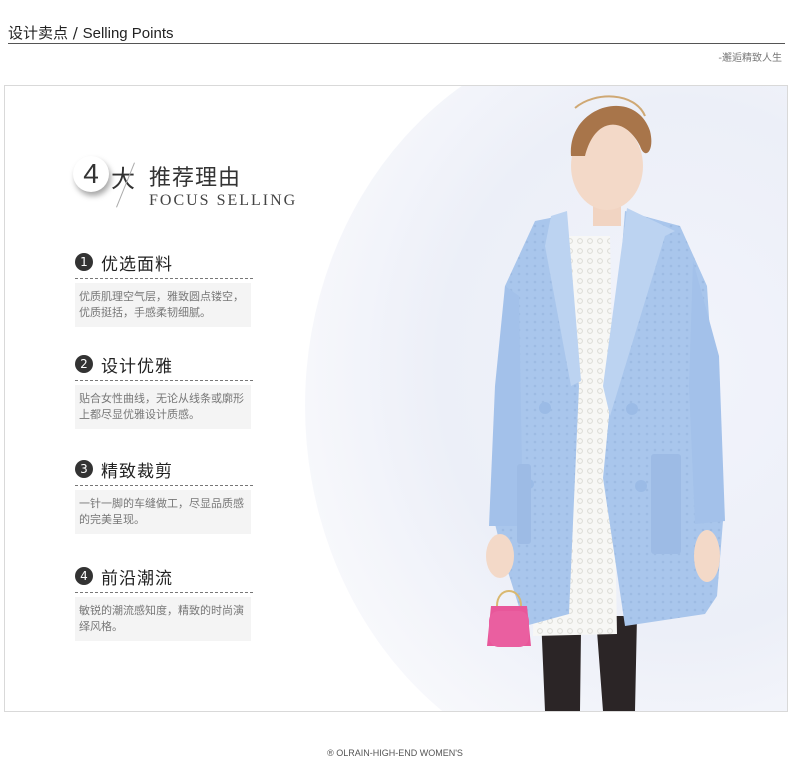  I want to click on point-text: 敏锐的潮流感知度，精致的时尚演绎风格。, so click(163, 619).